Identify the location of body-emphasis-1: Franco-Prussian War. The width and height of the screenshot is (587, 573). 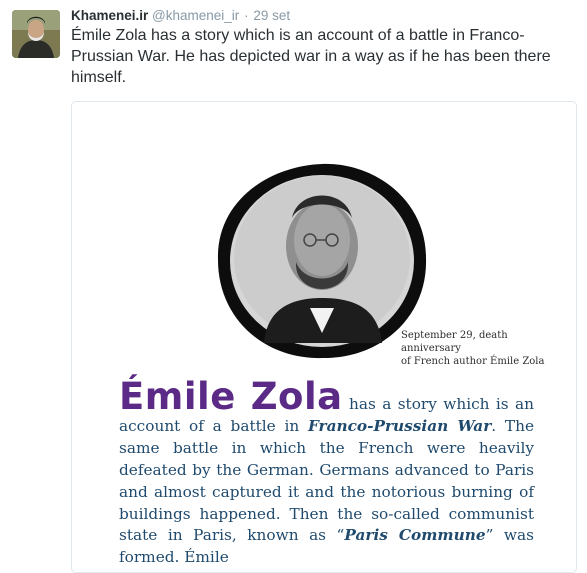
(399, 425).